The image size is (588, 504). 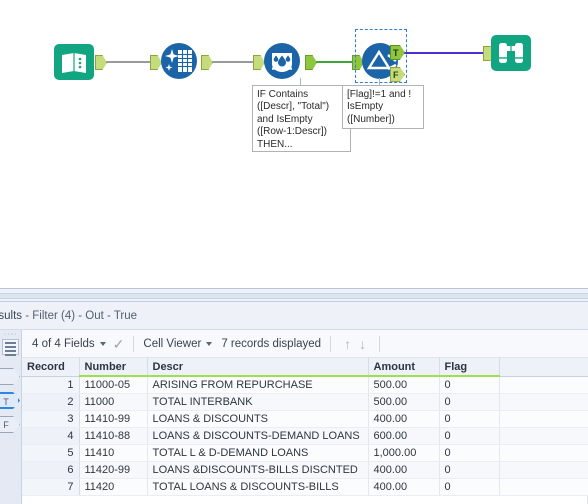 I want to click on fields-label: 4 of 4 Fields, so click(x=63, y=343).